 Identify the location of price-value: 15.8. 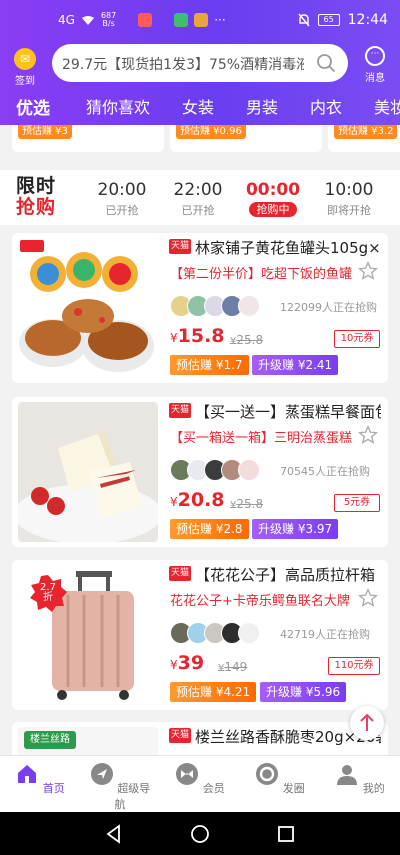
(201, 336).